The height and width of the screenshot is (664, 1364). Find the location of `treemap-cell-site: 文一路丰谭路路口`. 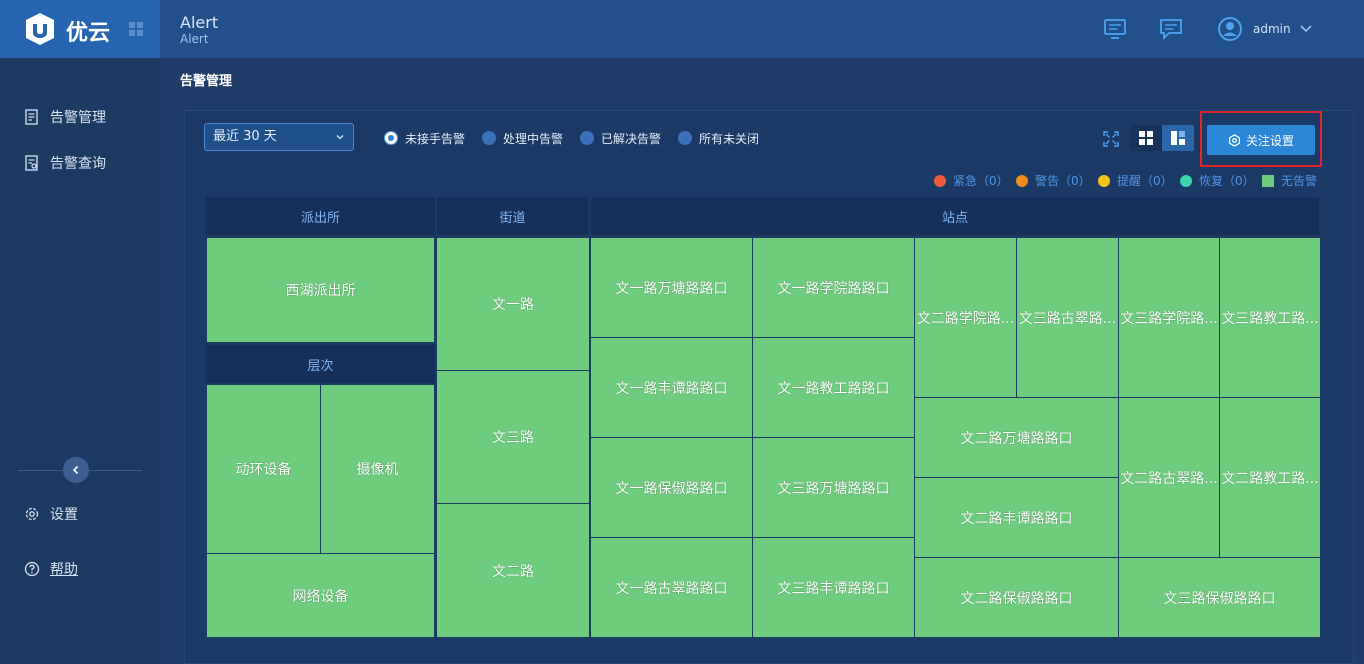

treemap-cell-site: 文一路丰谭路路口 is located at coordinates (671, 387).